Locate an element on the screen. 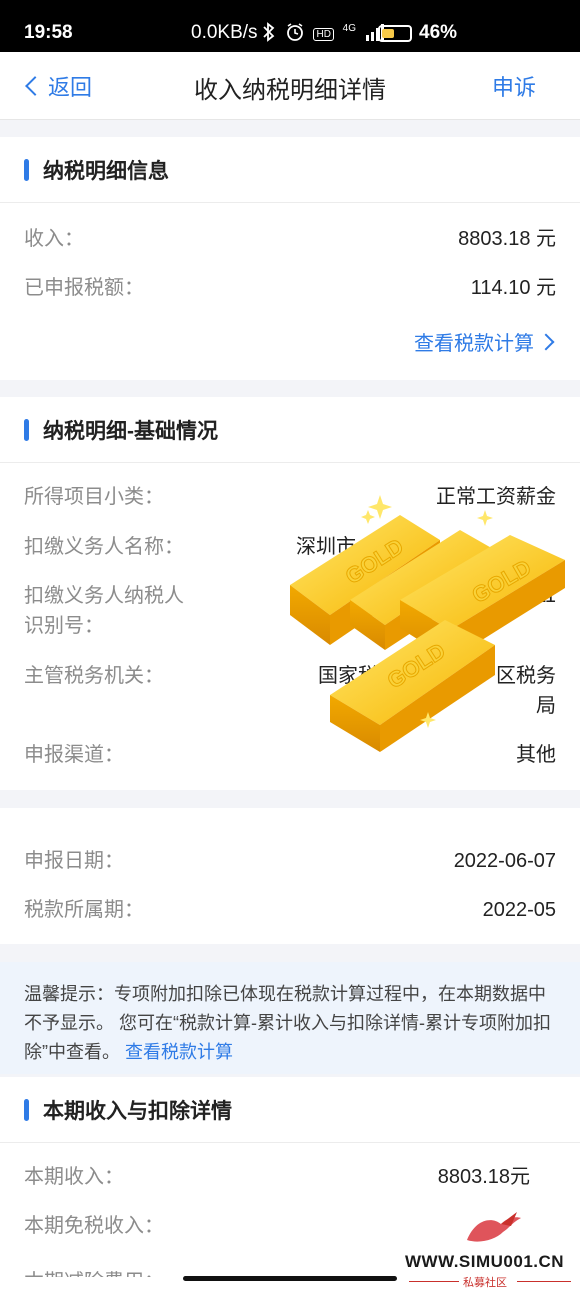 Image resolution: width=580 pixels, height=1291 pixels. back-button: 返回 is located at coordinates (58, 86).